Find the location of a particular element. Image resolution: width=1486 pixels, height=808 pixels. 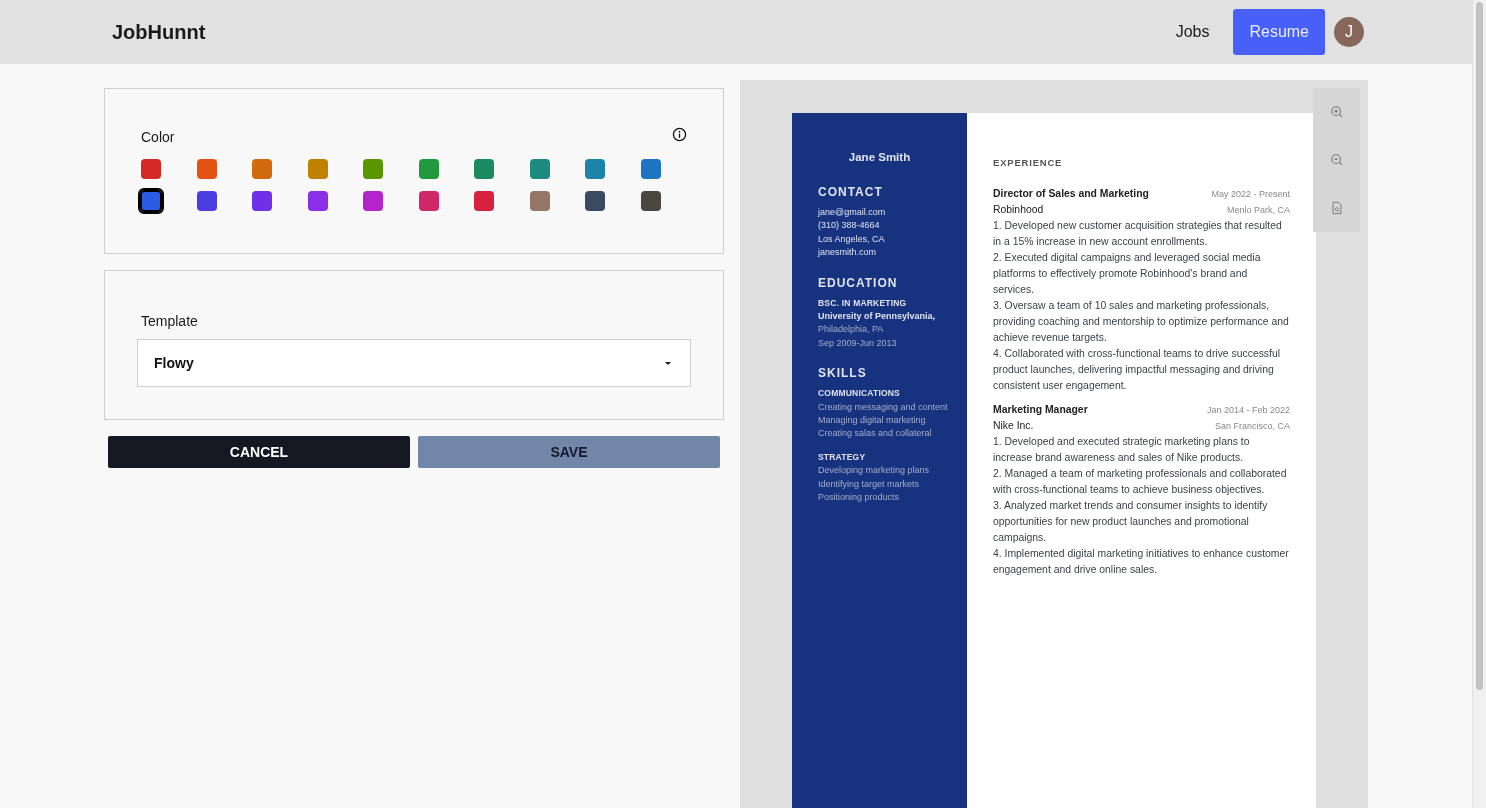

education-text: Sep 2009-Jun 2013 is located at coordinates (858, 343).